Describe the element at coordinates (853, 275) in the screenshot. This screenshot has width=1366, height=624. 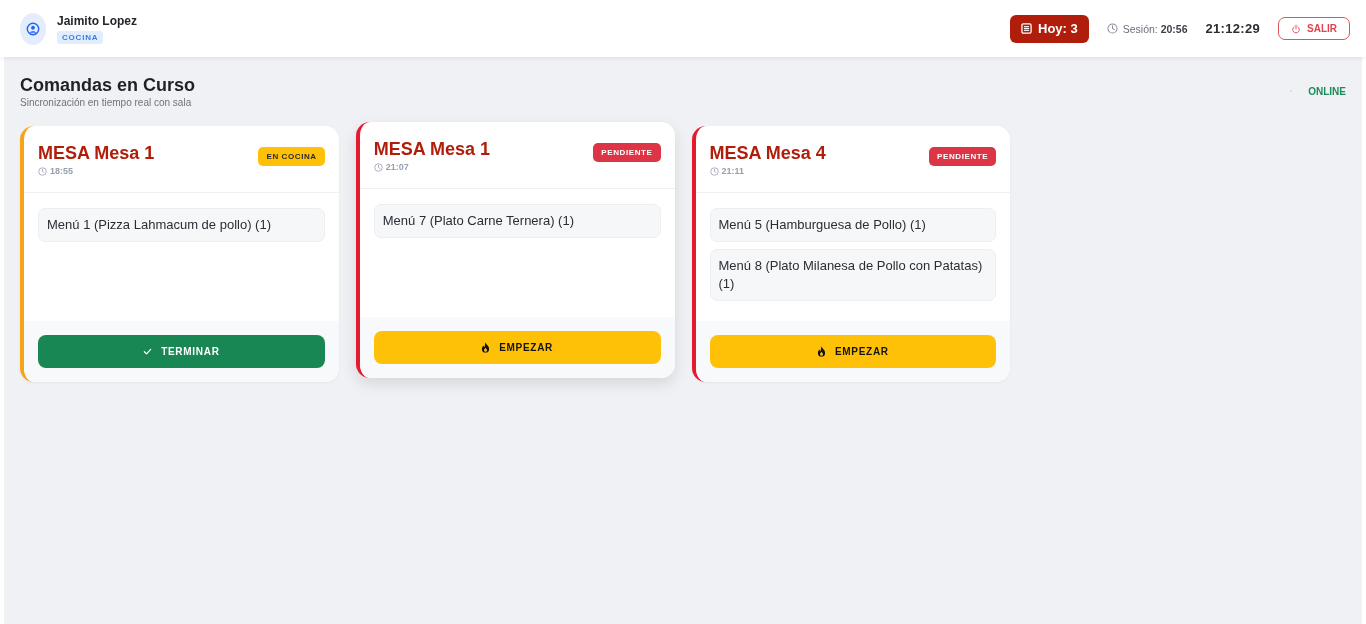
I see `order-item: Menú 8 (Plato Milanesa de Pollo con Patatas) (1)` at that location.